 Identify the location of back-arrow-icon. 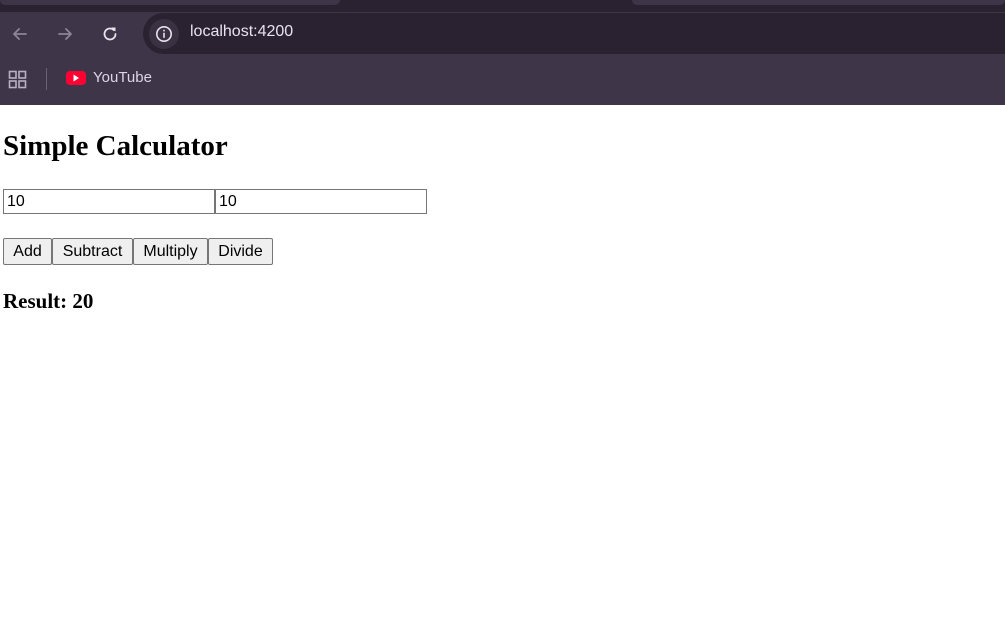
(20, 34).